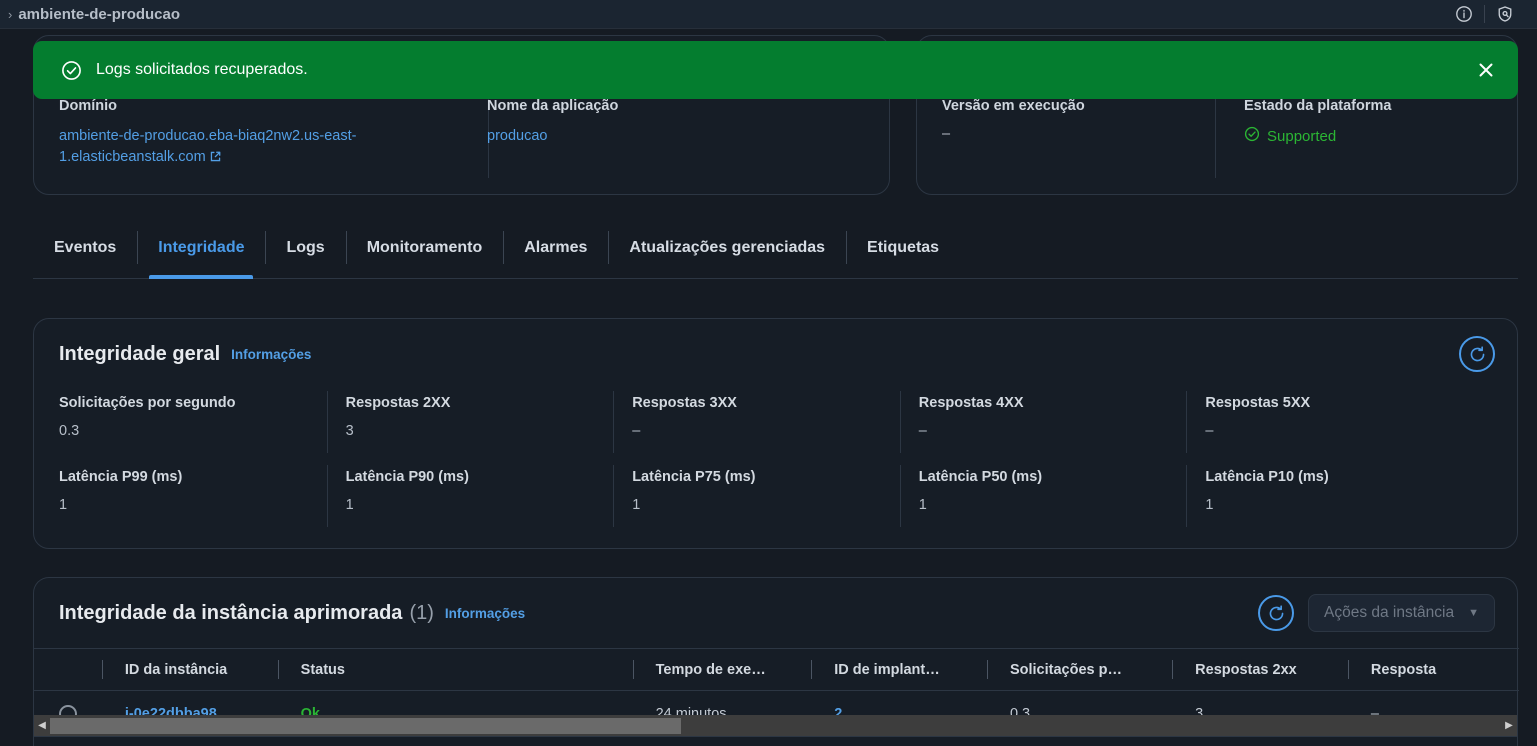 This screenshot has height=746, width=1537. Describe the element at coordinates (88, 106) in the screenshot. I see `overview-label-domain: Domínio` at that location.